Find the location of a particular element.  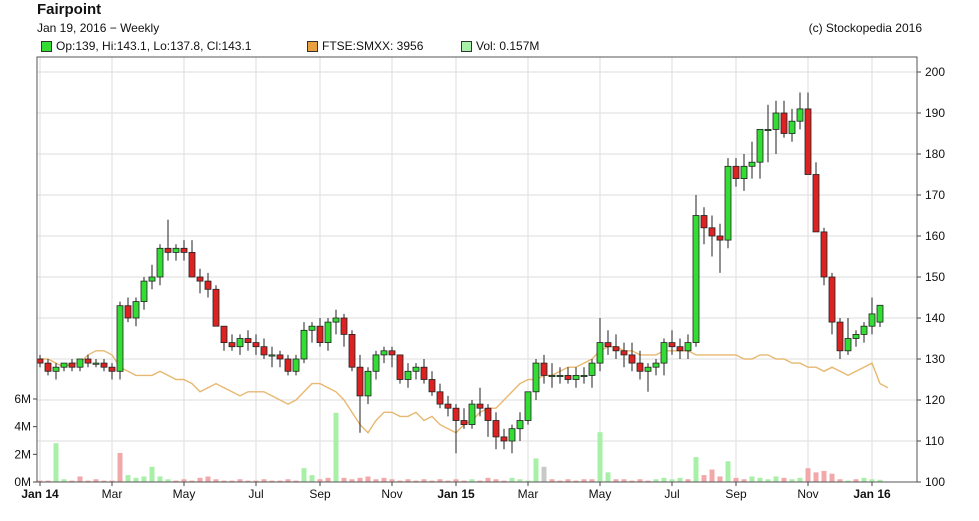

price-tick-label: 150 is located at coordinates (935, 277).